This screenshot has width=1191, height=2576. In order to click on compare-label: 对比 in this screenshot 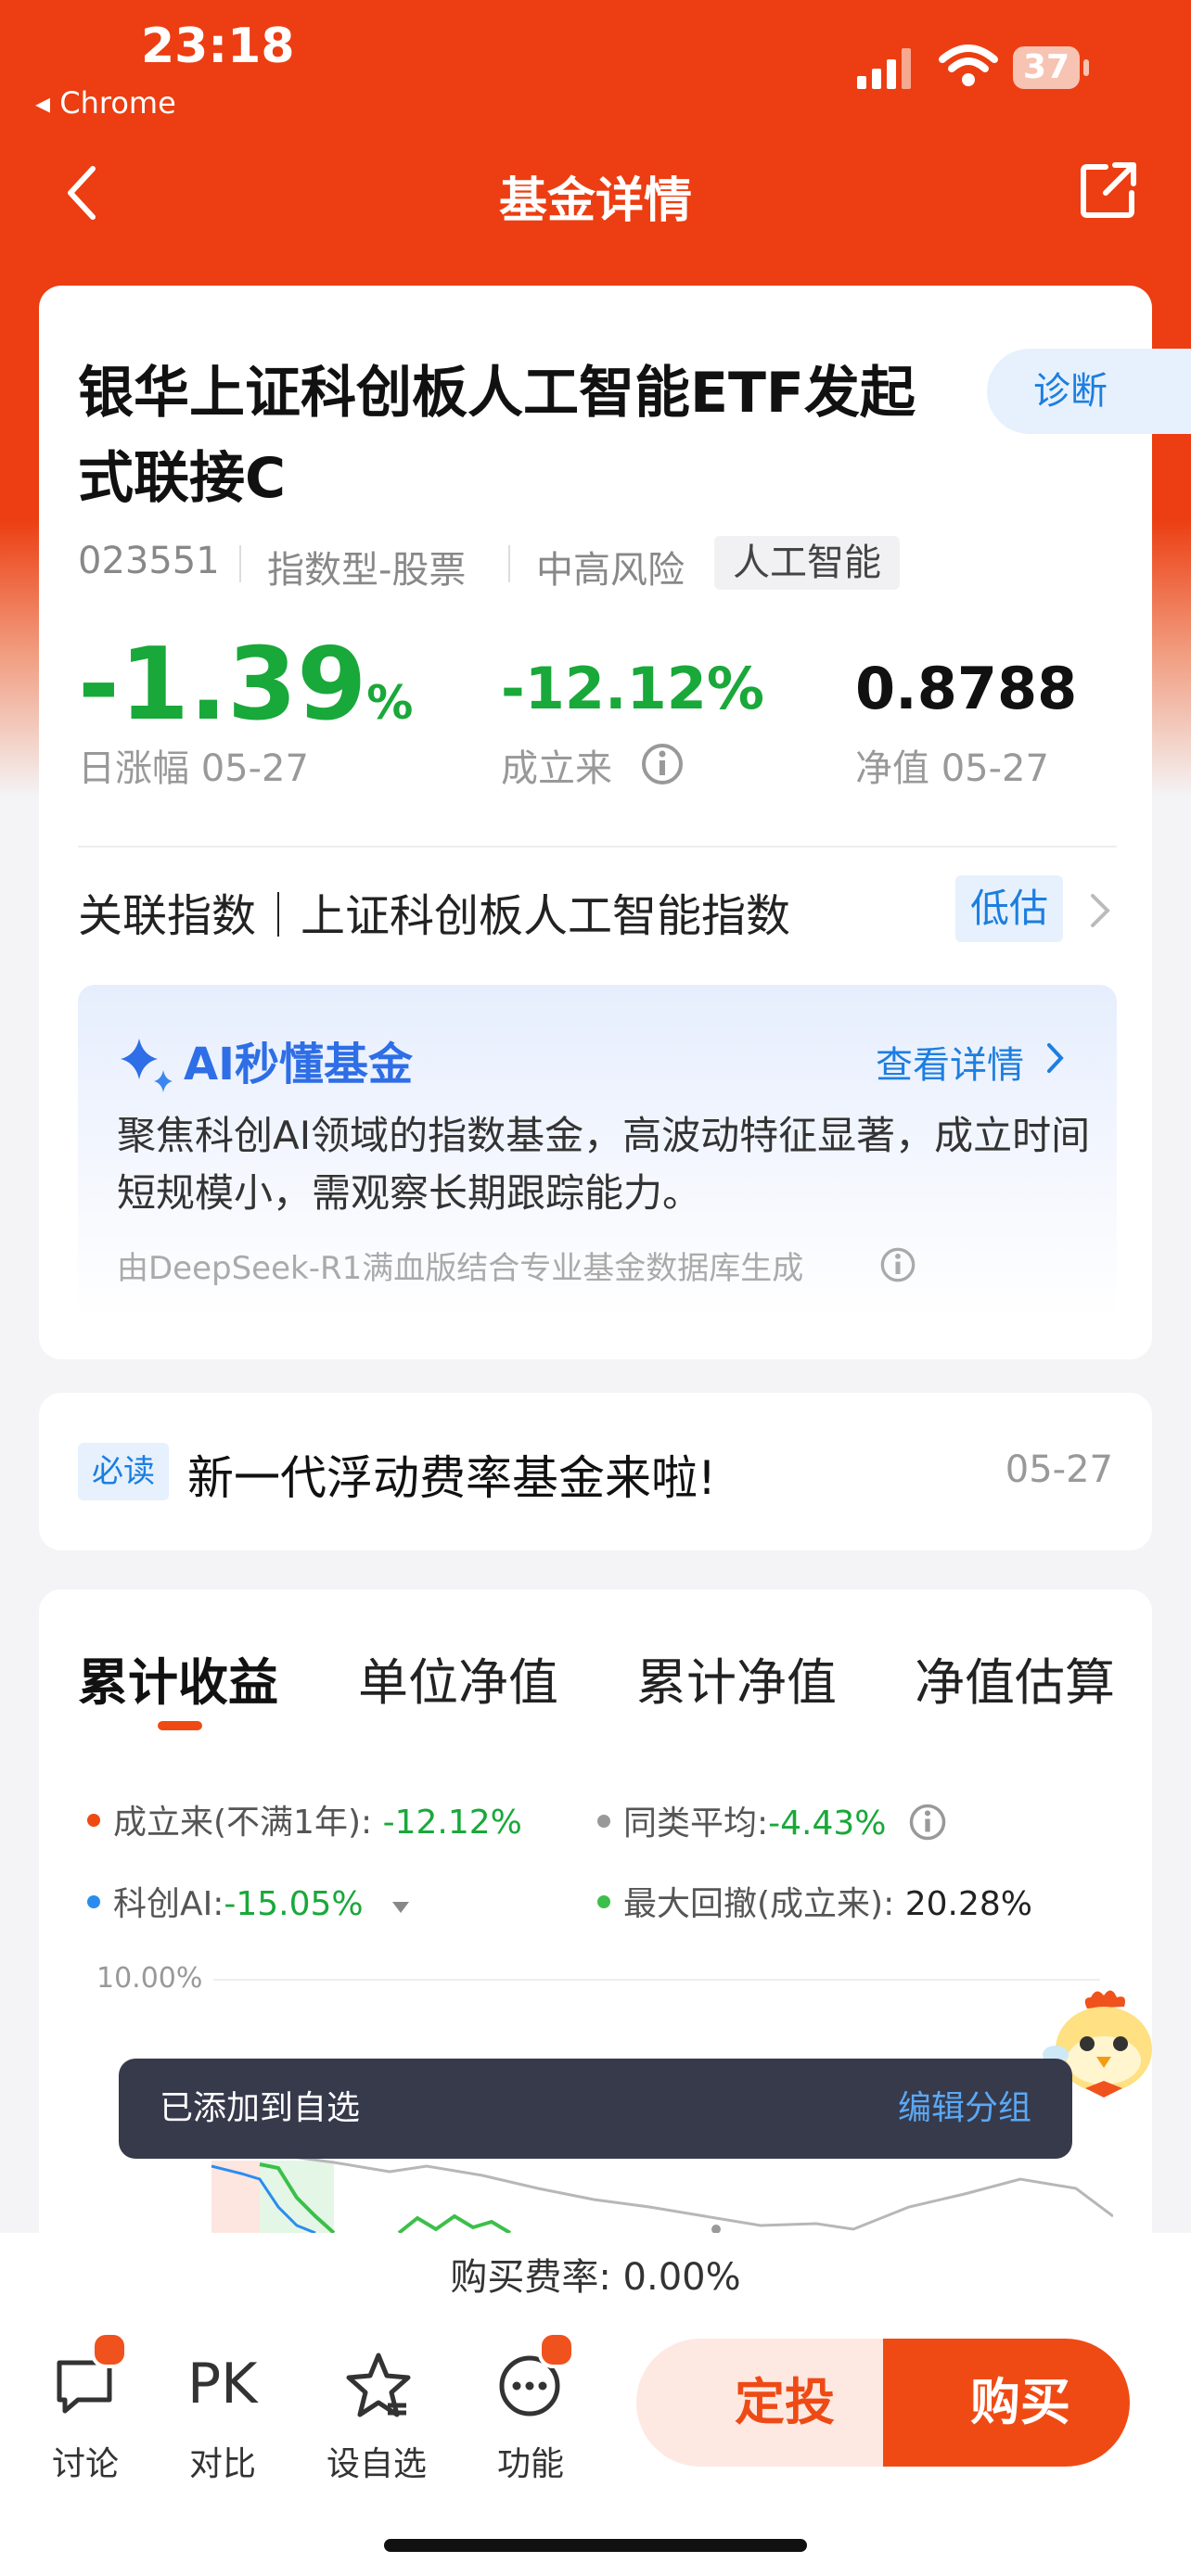, I will do `click(222, 2461)`.